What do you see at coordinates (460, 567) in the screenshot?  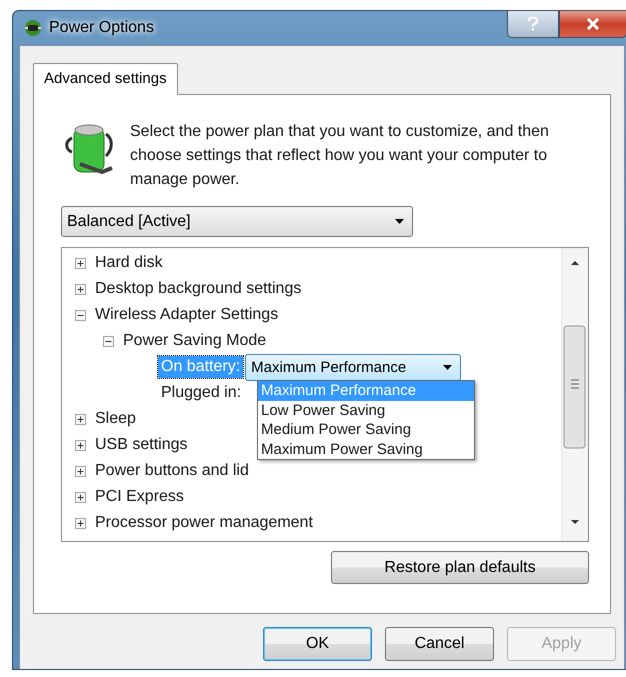 I see `restore-defaults-button: Restore plan defaults` at bounding box center [460, 567].